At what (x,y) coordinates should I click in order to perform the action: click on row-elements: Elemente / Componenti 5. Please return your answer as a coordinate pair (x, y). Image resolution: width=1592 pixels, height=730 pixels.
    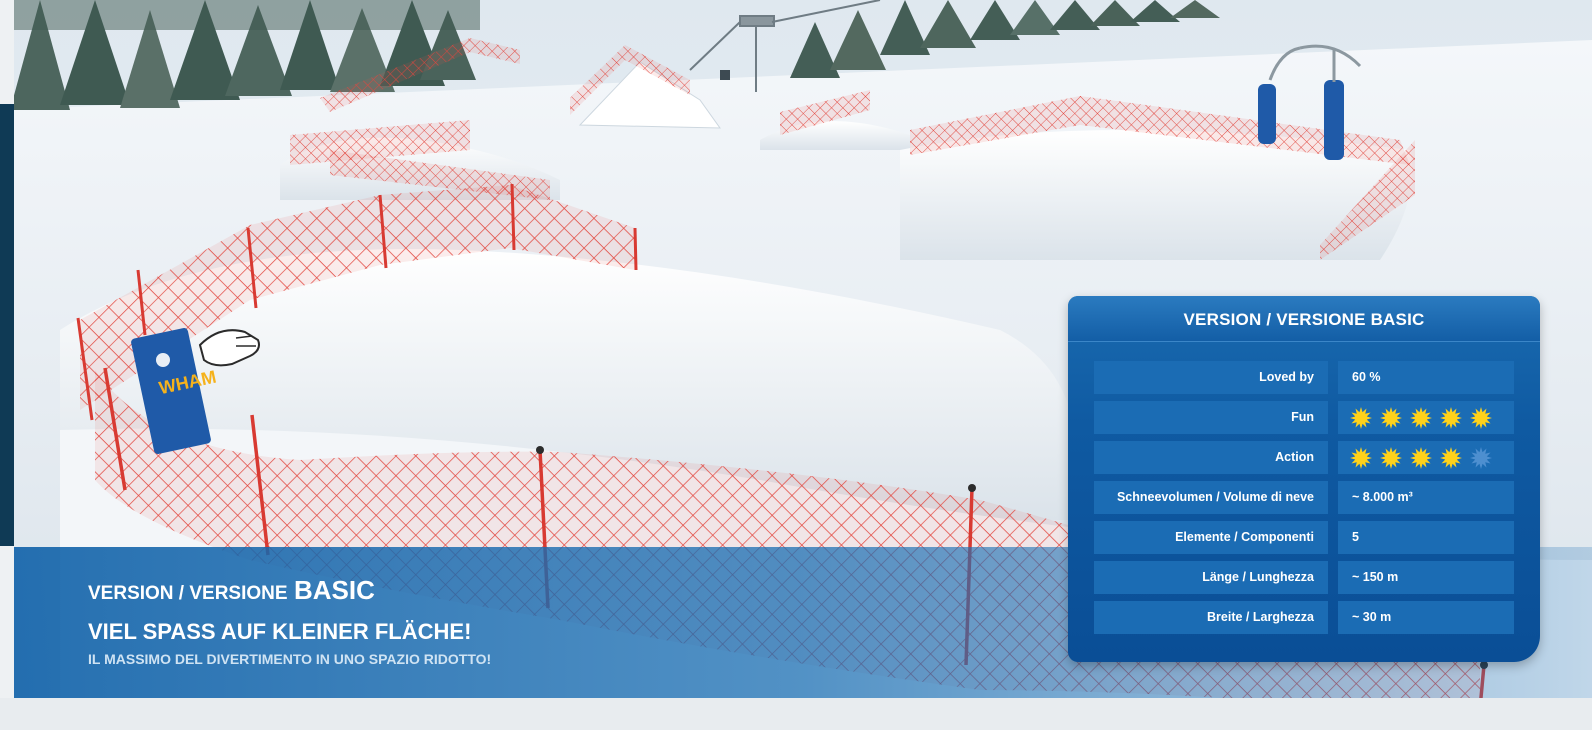
    Looking at the image, I should click on (1304, 537).